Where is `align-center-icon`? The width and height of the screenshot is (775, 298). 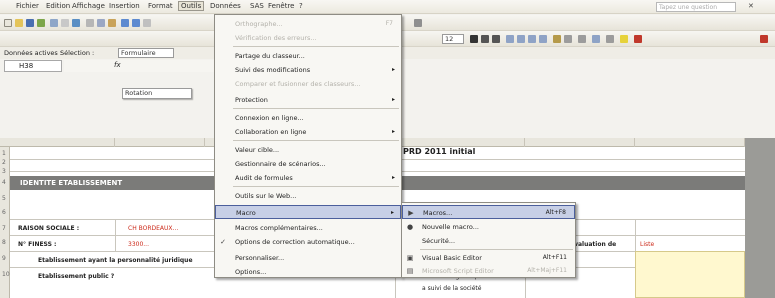 align-center-icon is located at coordinates (521, 39).